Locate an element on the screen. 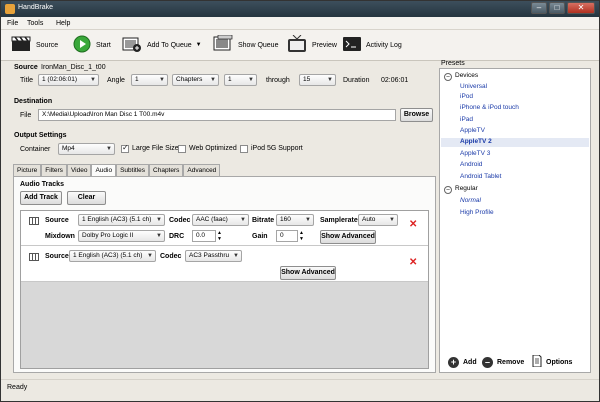 The height and width of the screenshot is (402, 600). menu-tools: Tools is located at coordinates (35, 23).